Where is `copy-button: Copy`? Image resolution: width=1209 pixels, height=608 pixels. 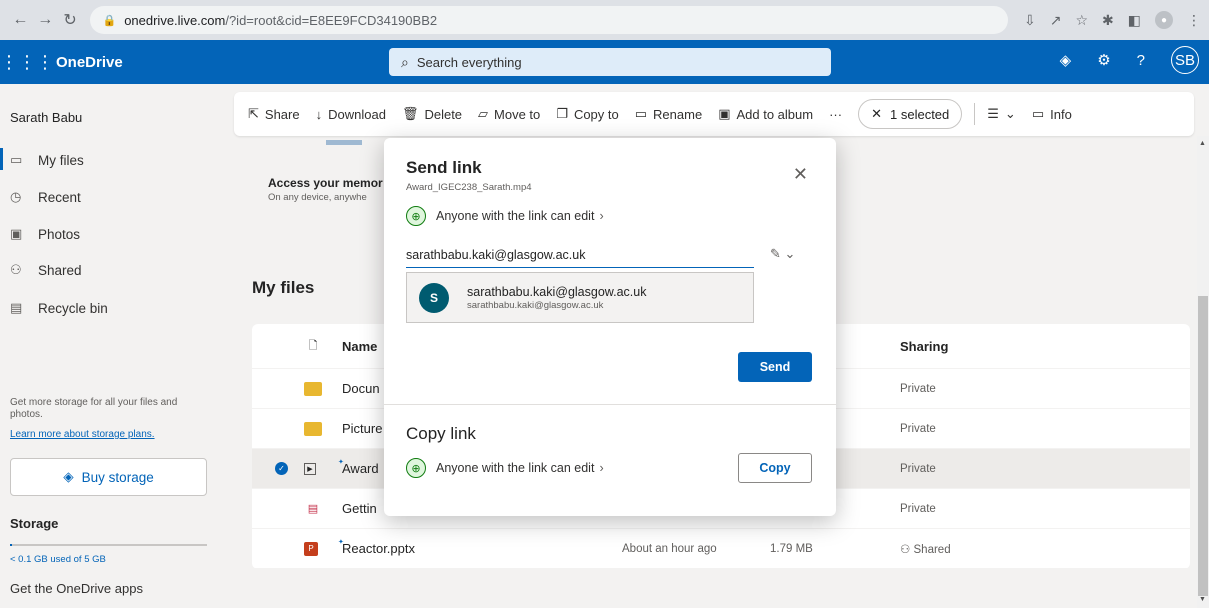 copy-button: Copy is located at coordinates (775, 468).